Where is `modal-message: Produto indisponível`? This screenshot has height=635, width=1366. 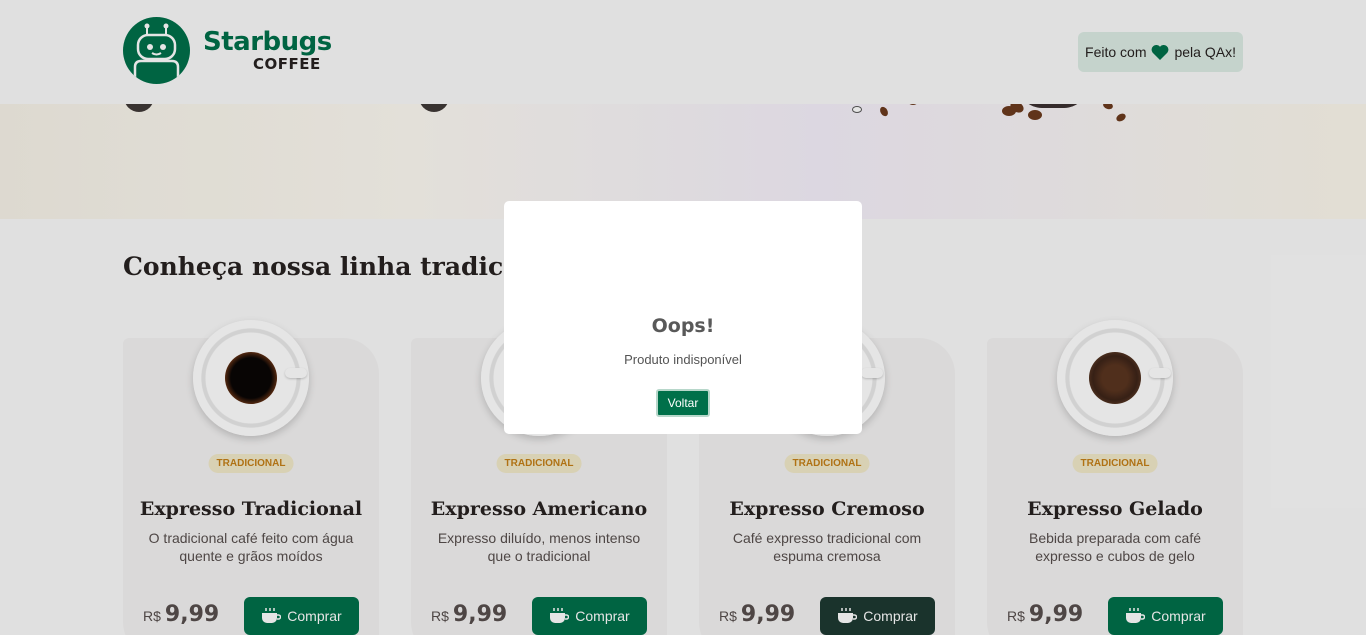 modal-message: Produto indisponível is located at coordinates (683, 359).